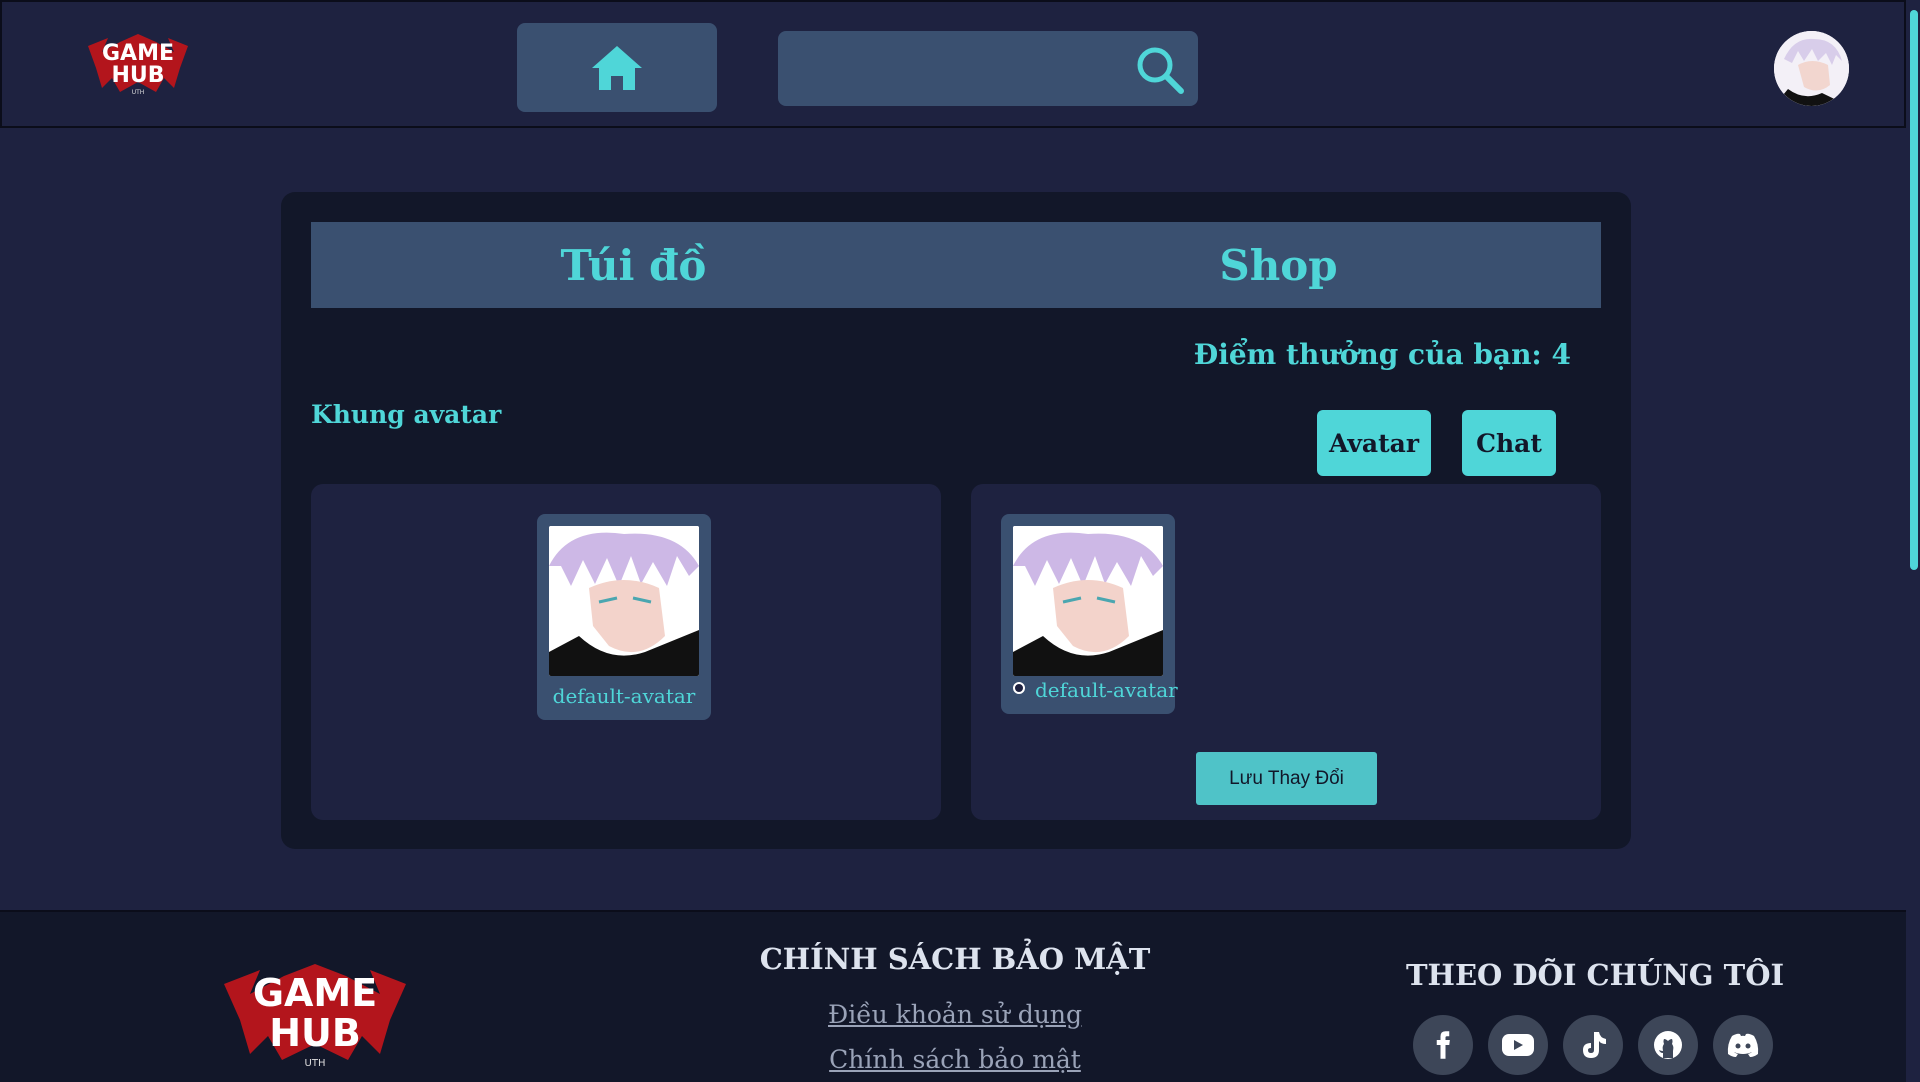  Describe the element at coordinates (1278, 265) in the screenshot. I see `tab-shop: Shop` at that location.